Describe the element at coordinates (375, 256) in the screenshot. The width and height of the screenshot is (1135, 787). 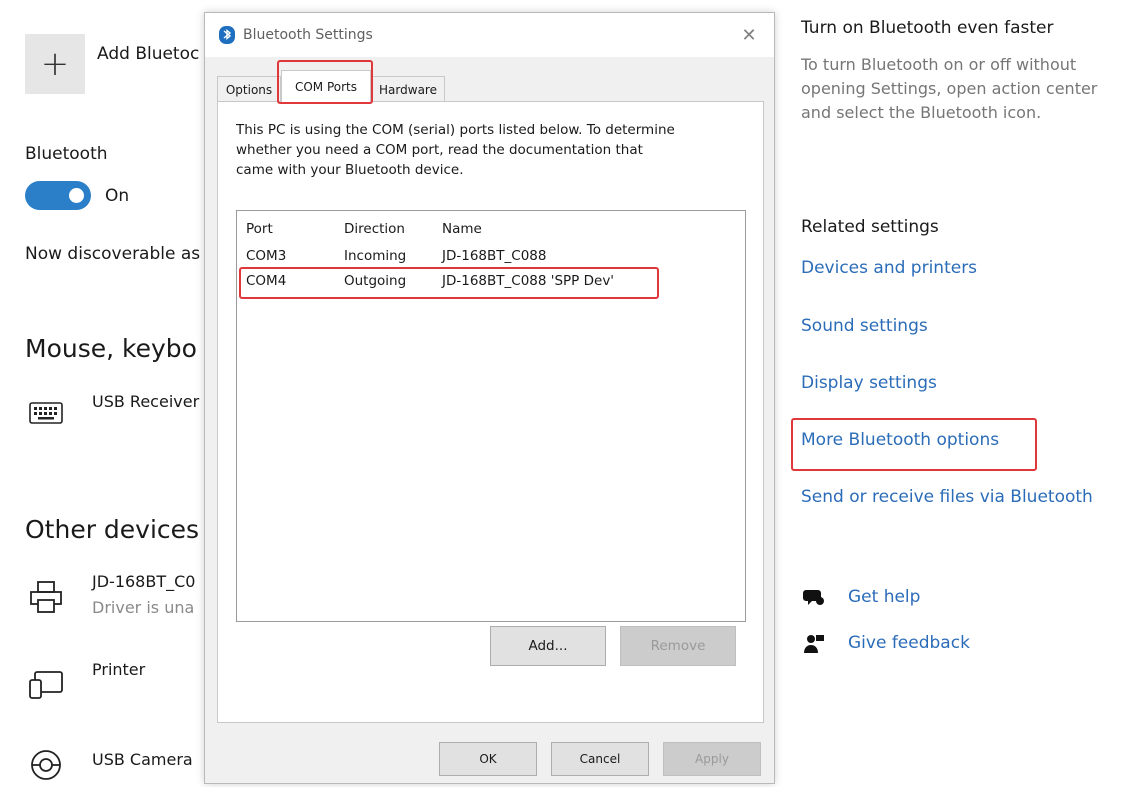
I see `row-direction: Incoming` at that location.